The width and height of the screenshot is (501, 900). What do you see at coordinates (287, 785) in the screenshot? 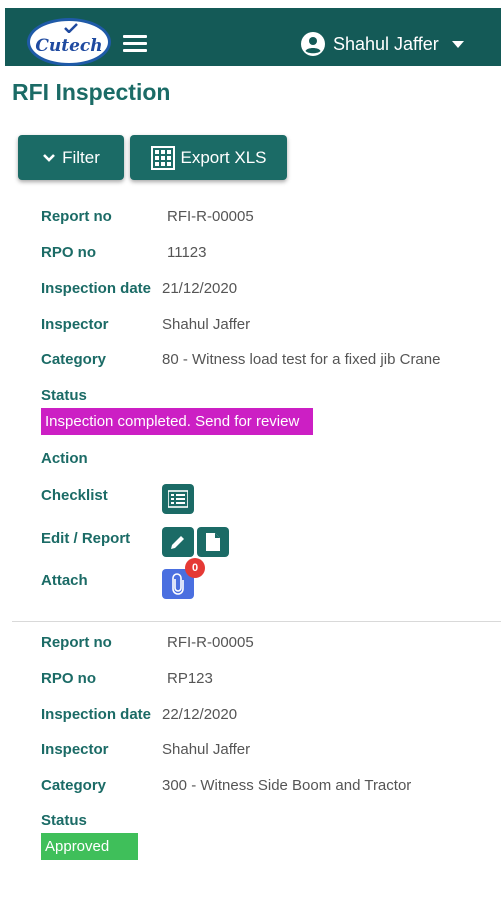
I see `category-value: 300 - Witness Side Boom and Tractor` at bounding box center [287, 785].